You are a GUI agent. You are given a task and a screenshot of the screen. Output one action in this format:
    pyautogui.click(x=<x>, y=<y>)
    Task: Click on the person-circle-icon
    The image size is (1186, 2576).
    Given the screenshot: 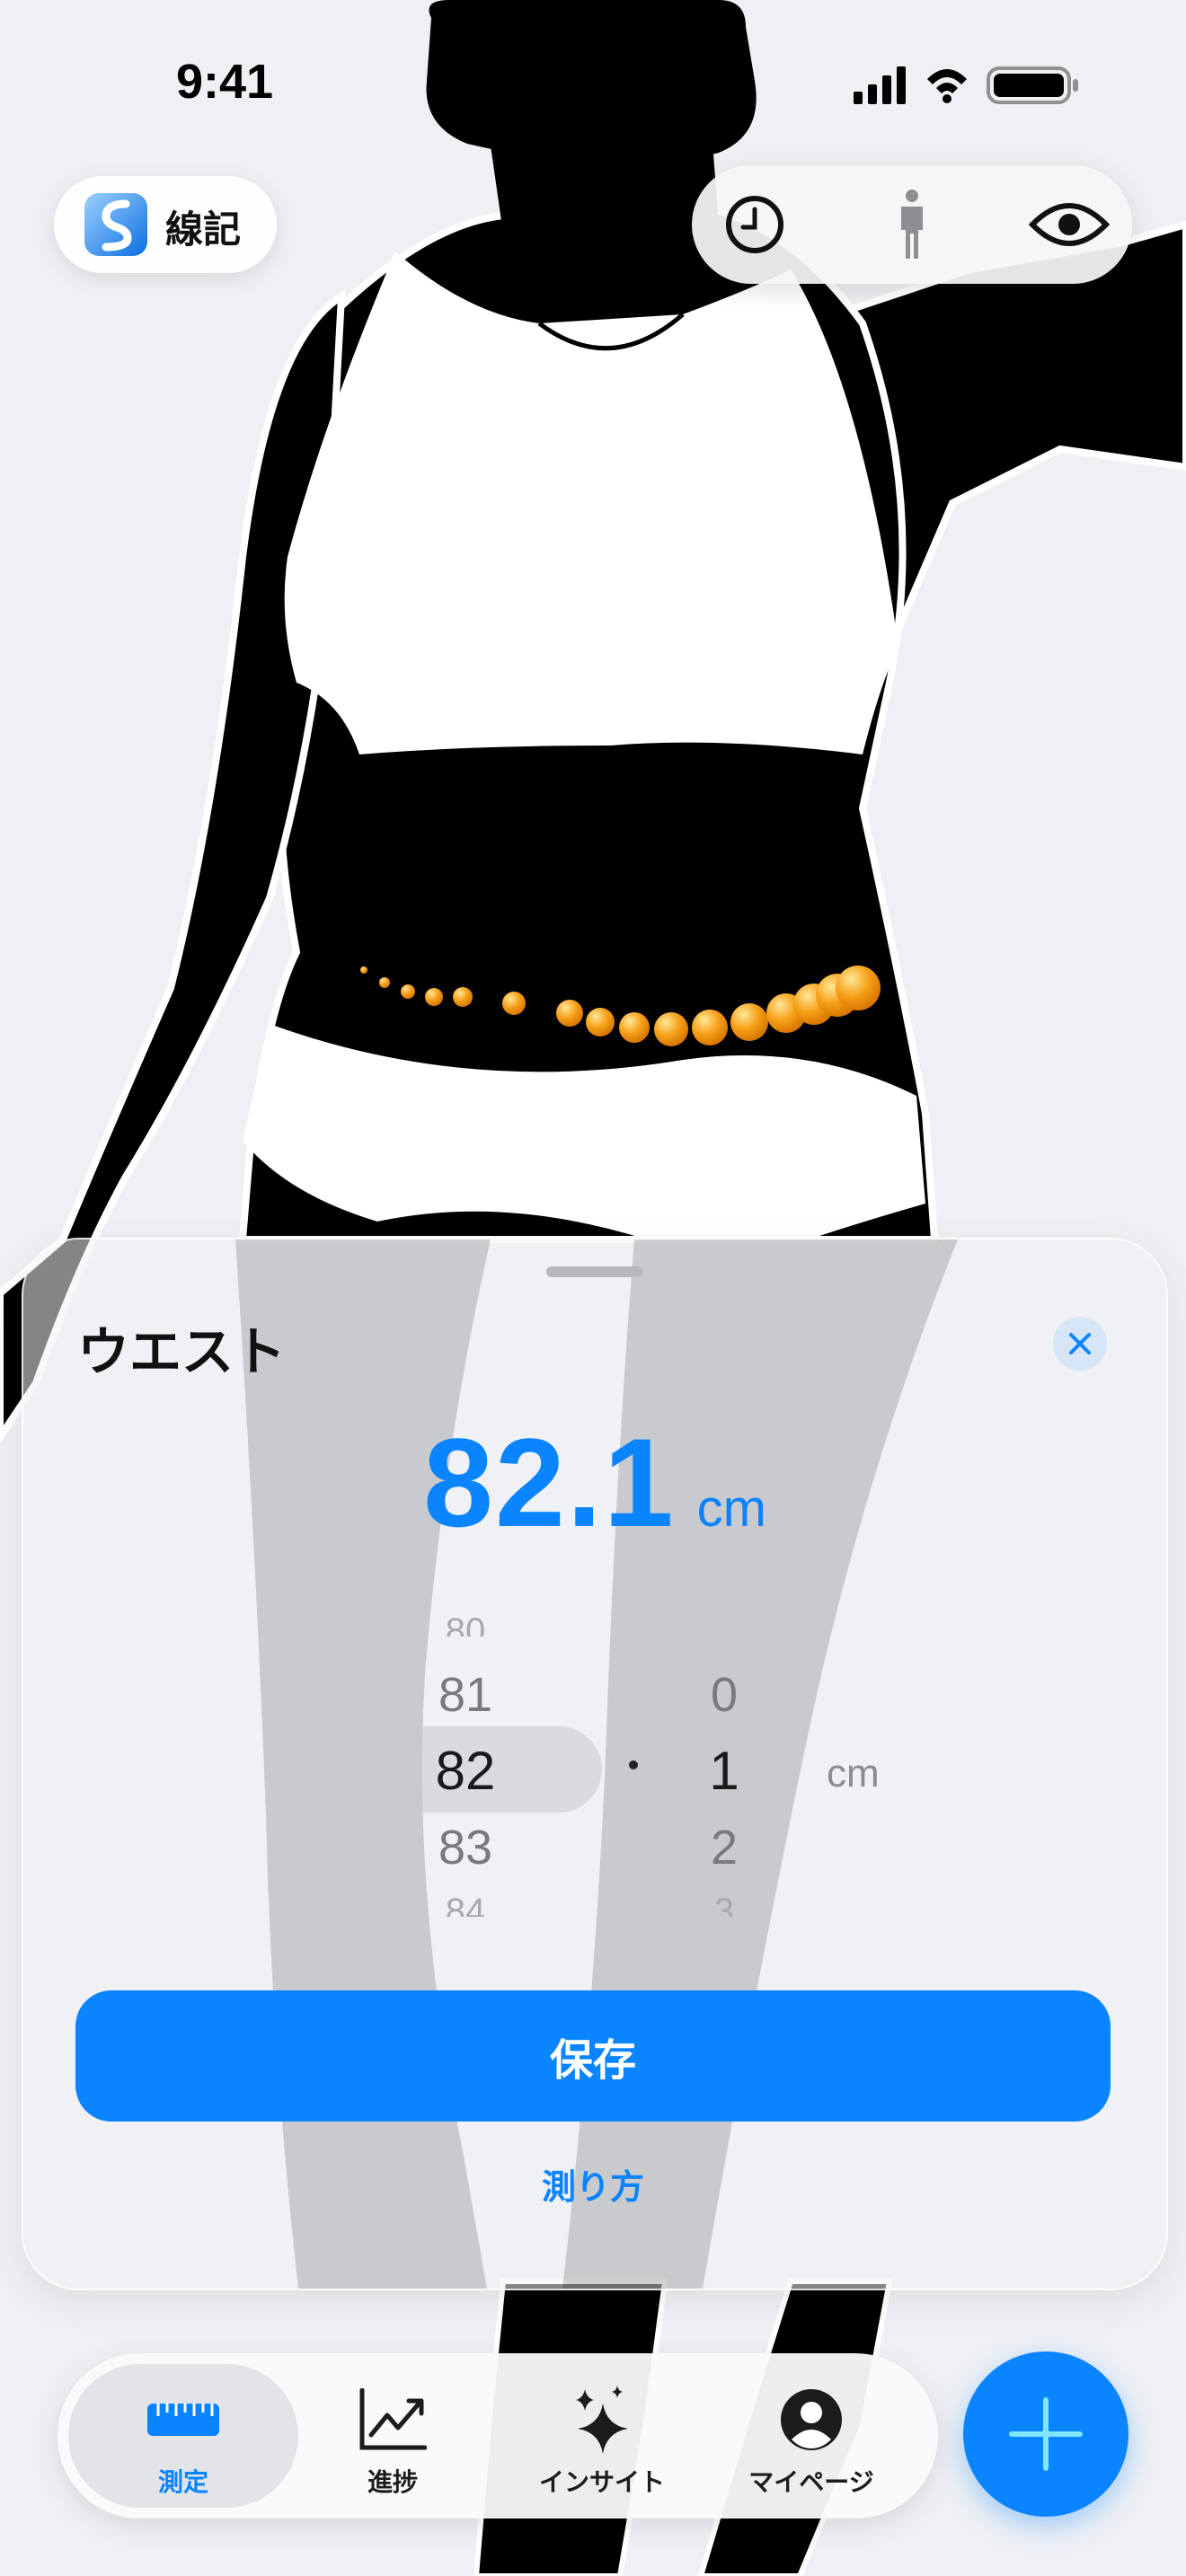 What is the action you would take?
    pyautogui.click(x=811, y=2419)
    